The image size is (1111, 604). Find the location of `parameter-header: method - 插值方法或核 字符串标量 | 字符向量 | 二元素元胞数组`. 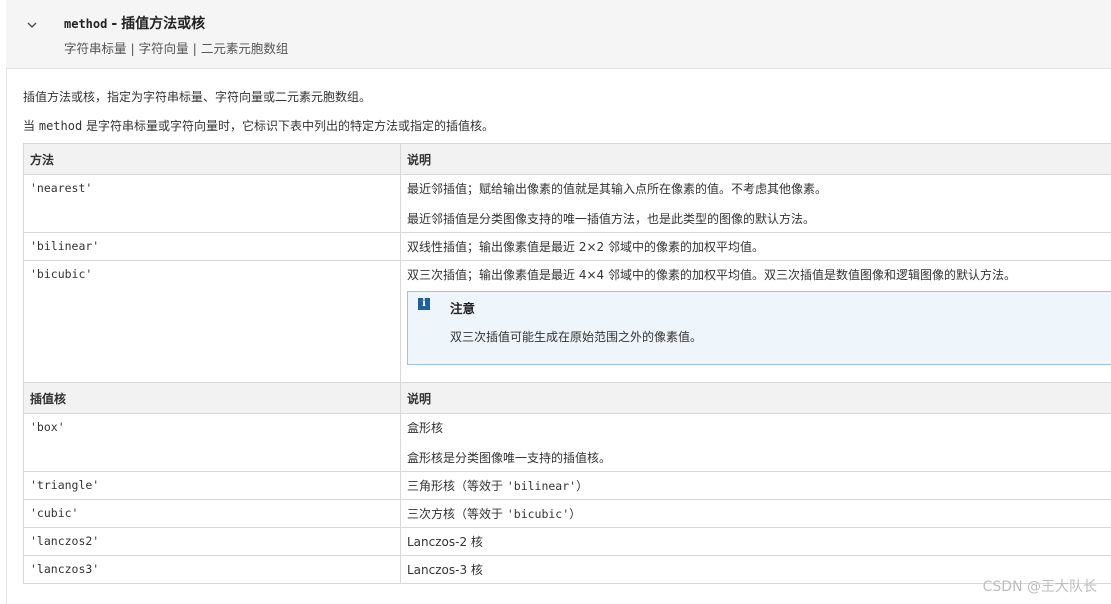

parameter-header: method - 插值方法或核 字符串标量 | 字符向量 | 二元素元胞数组 is located at coordinates (558, 34).